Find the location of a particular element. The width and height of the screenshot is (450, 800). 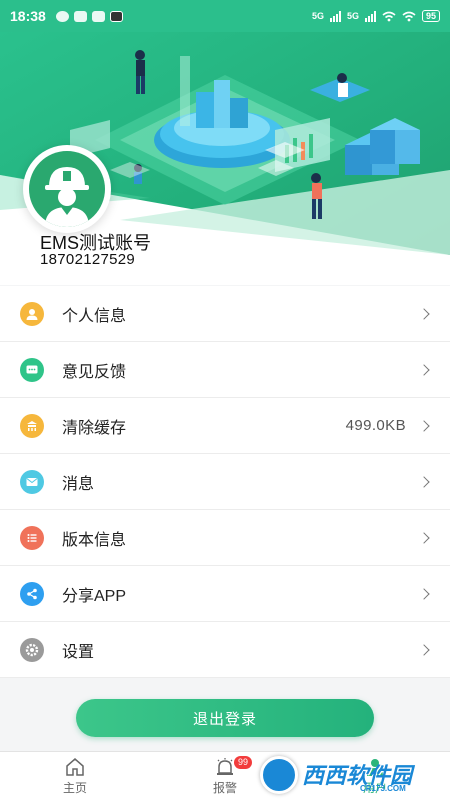

menu-item-version: 版本信息 is located at coordinates (225, 538).